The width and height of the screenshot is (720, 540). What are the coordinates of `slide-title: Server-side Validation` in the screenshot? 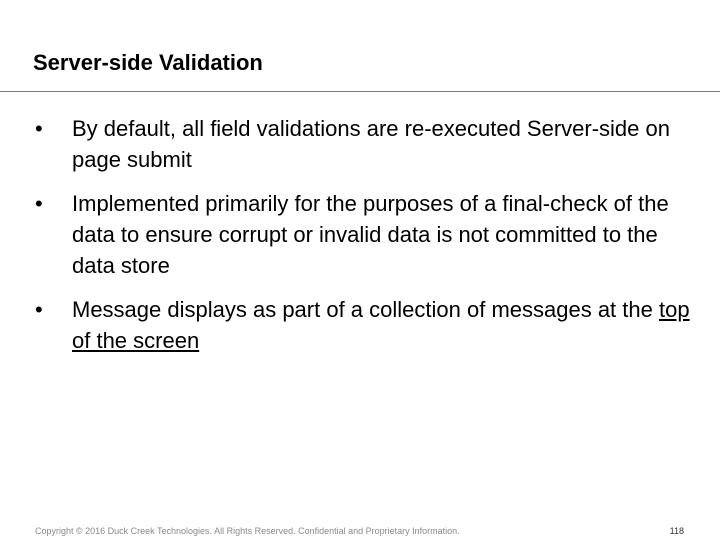 It's located at (148, 62).